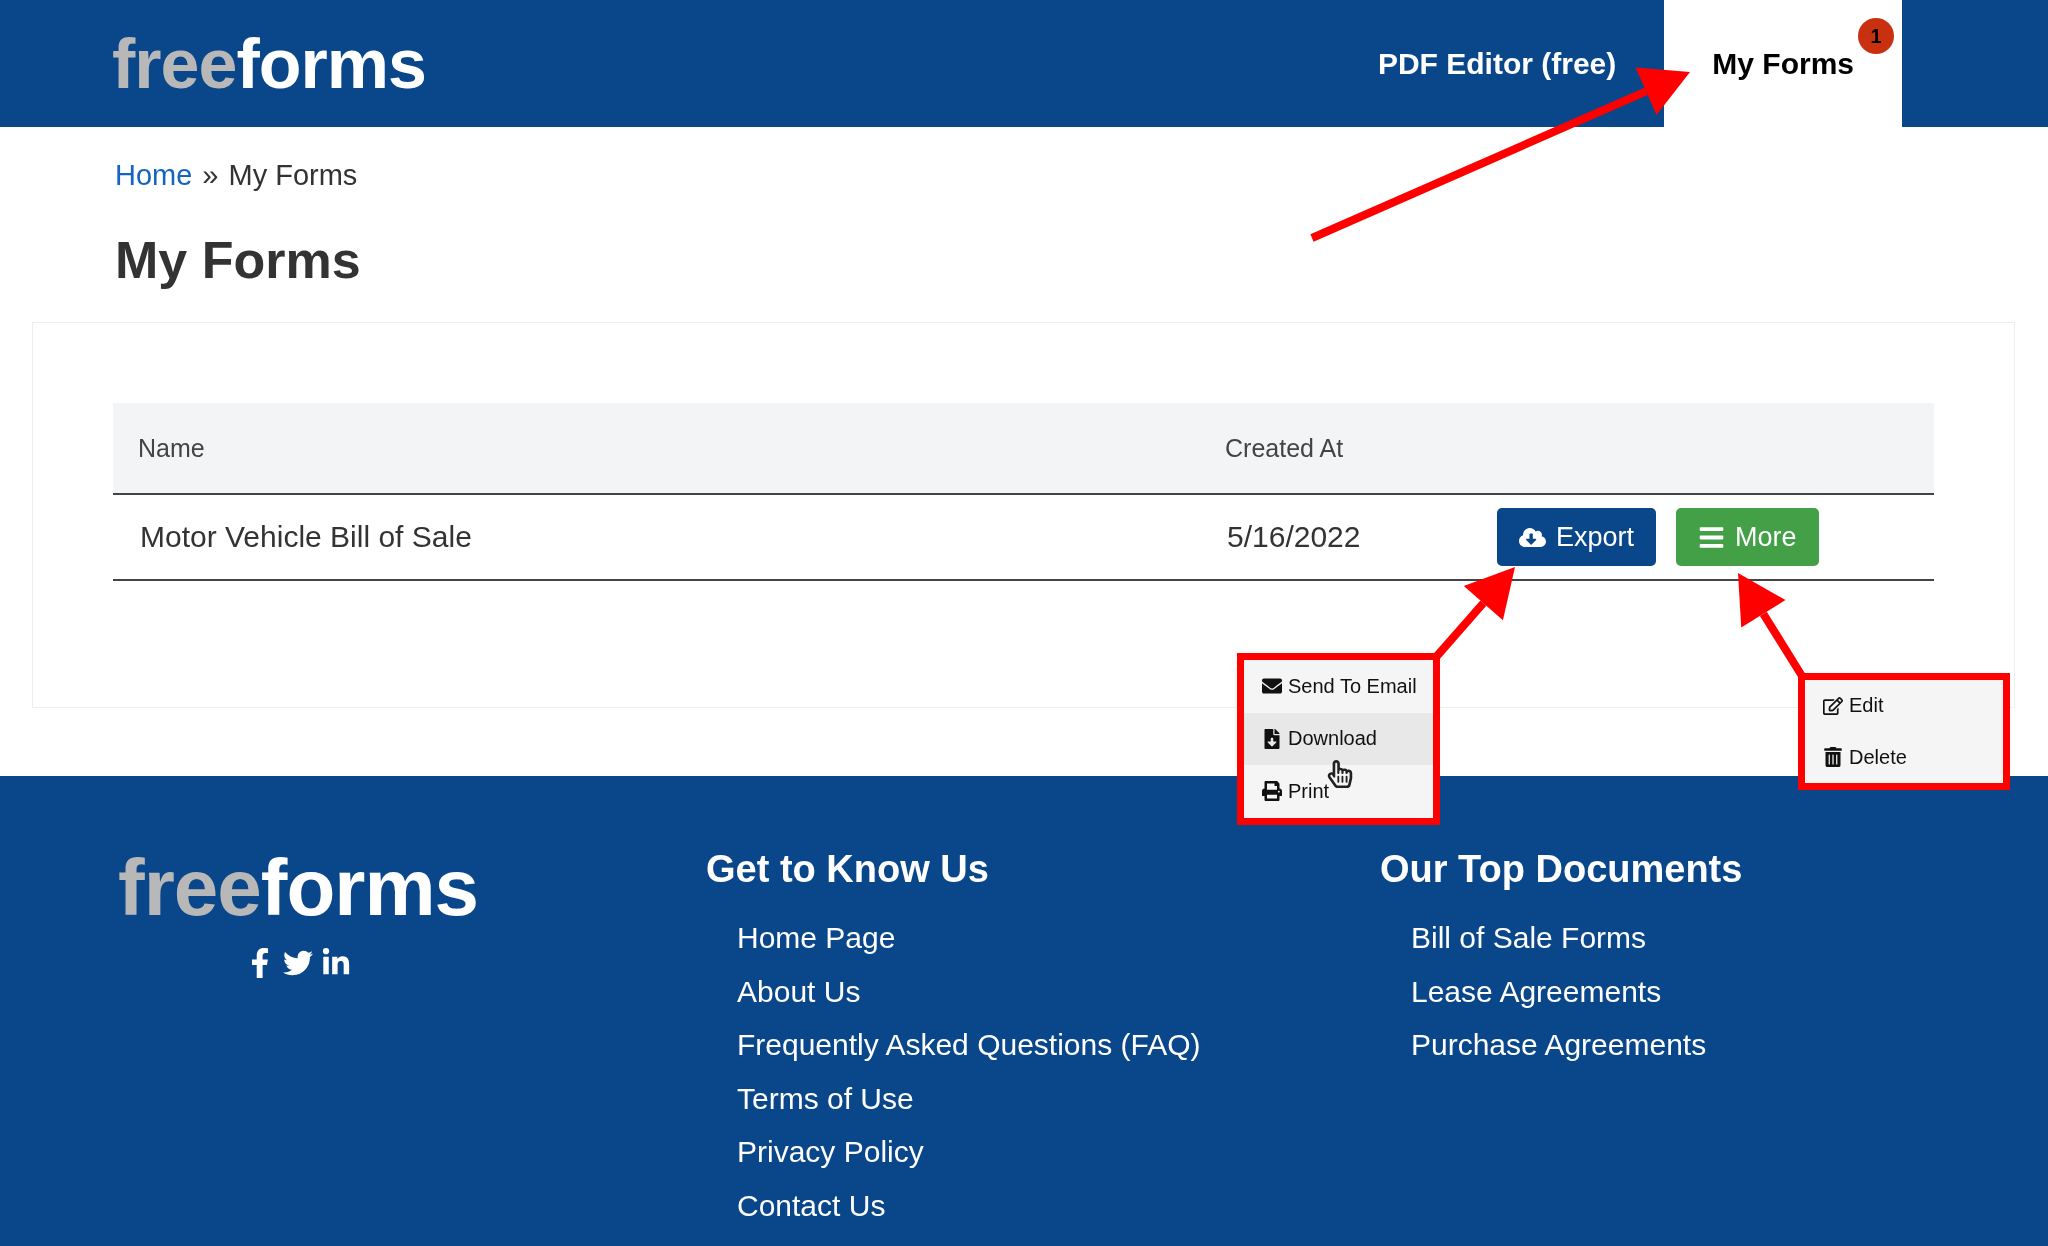 The image size is (2048, 1246). What do you see at coordinates (1338, 739) in the screenshot?
I see `menu-item: Download` at bounding box center [1338, 739].